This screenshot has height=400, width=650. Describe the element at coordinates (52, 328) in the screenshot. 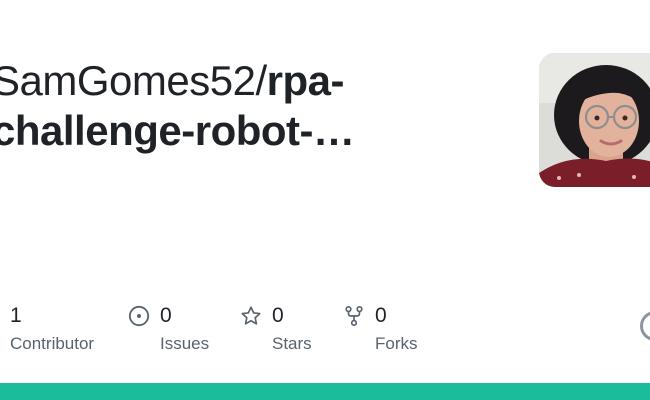

I see `stat-contributors: 1 Contributor` at that location.